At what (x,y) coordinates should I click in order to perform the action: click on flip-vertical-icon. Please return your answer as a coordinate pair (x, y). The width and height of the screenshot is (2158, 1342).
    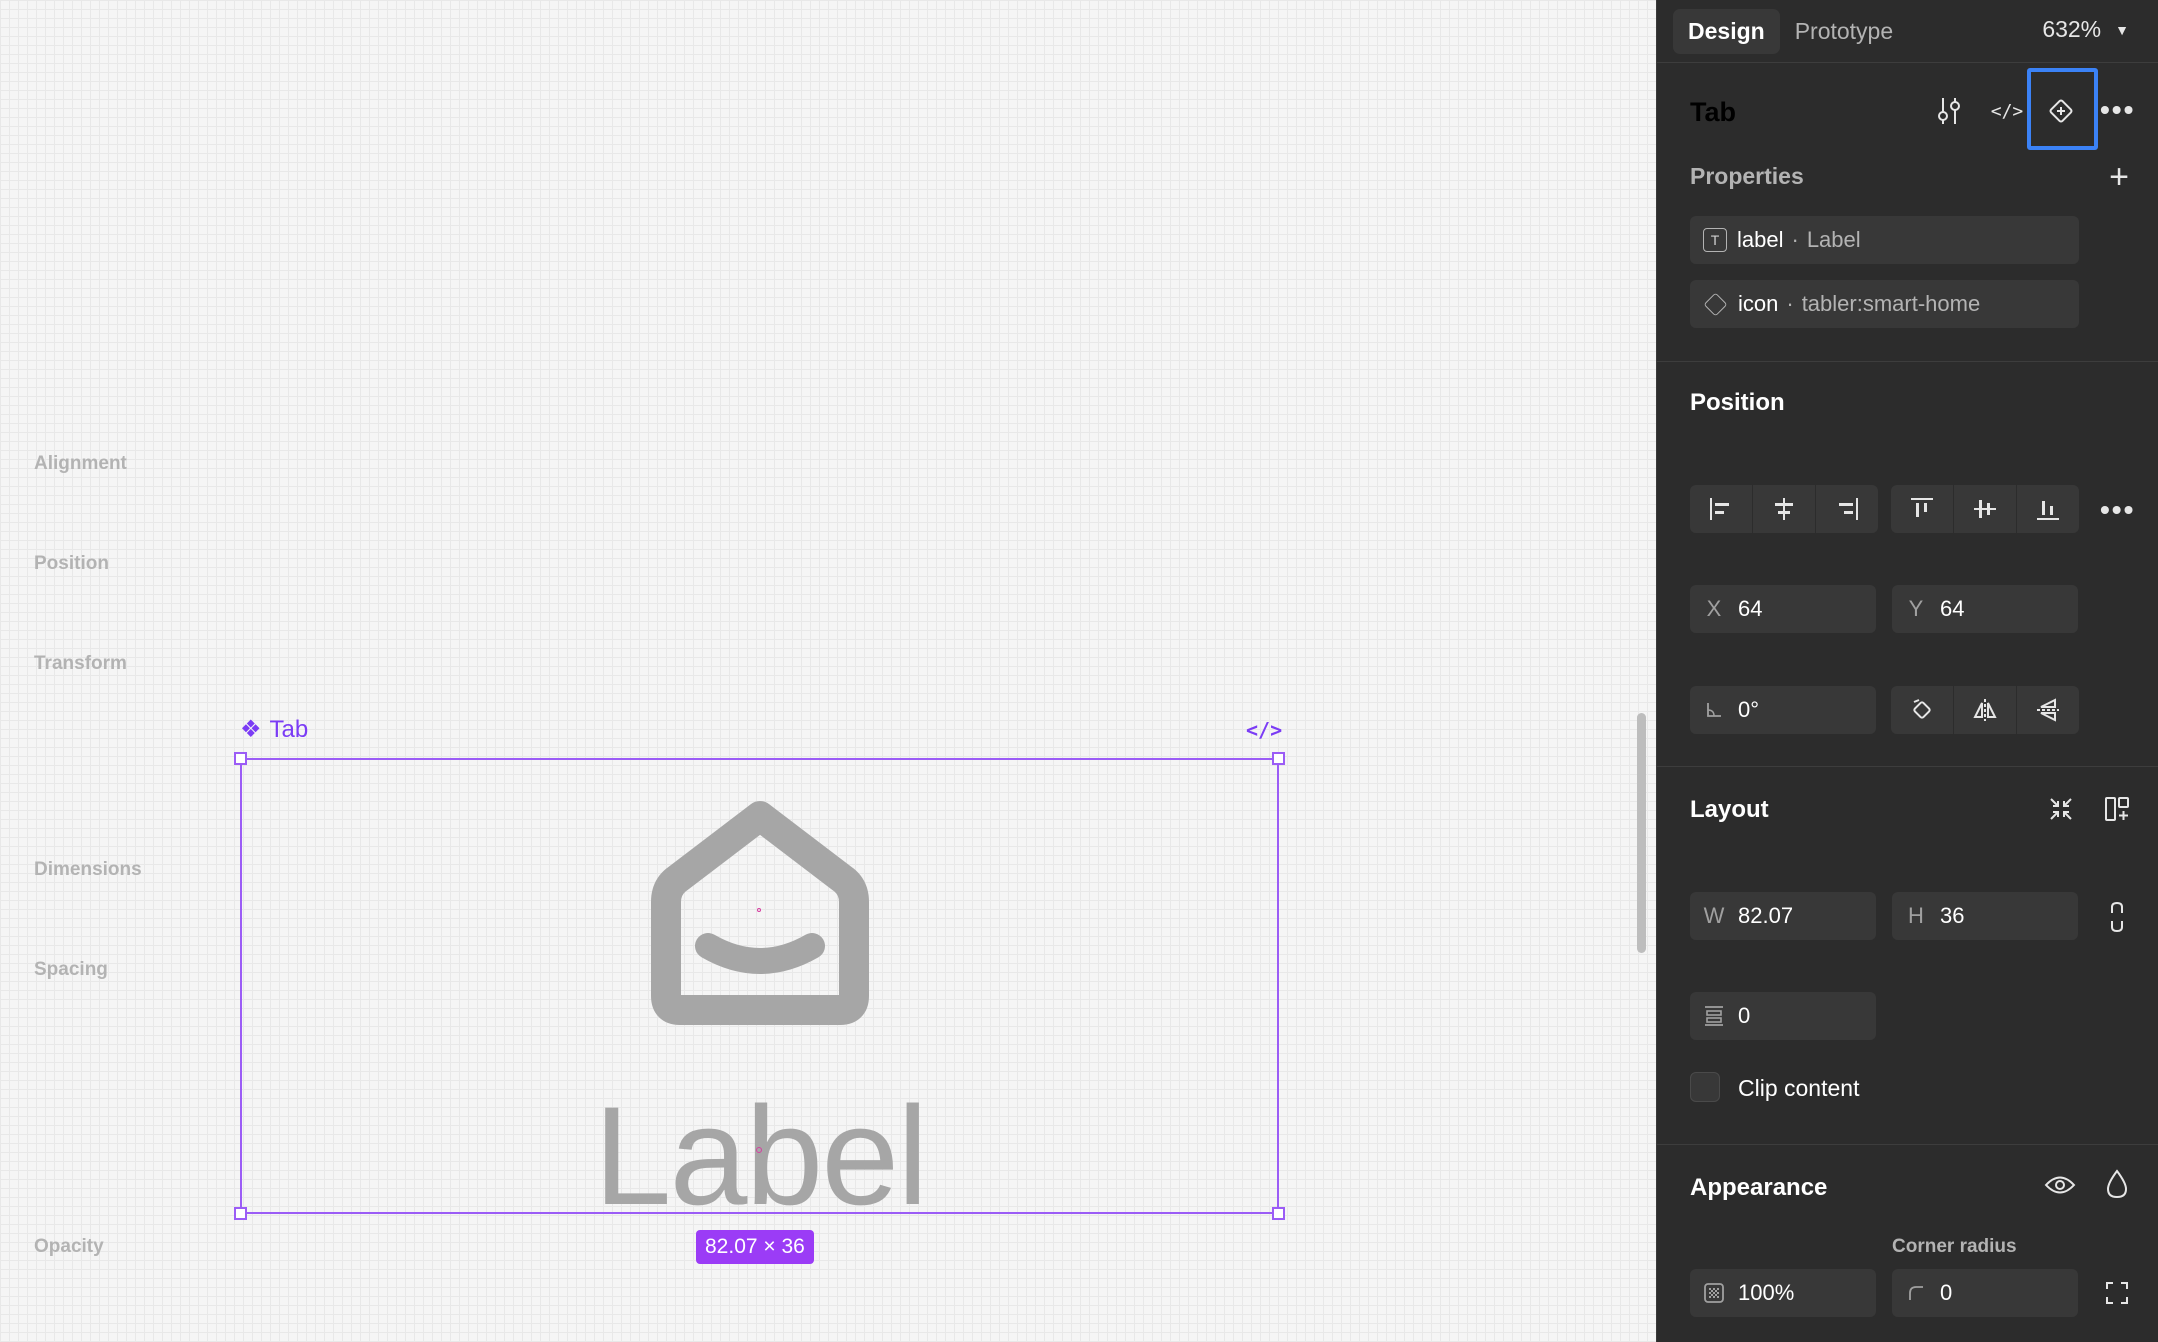
    Looking at the image, I should click on (2048, 710).